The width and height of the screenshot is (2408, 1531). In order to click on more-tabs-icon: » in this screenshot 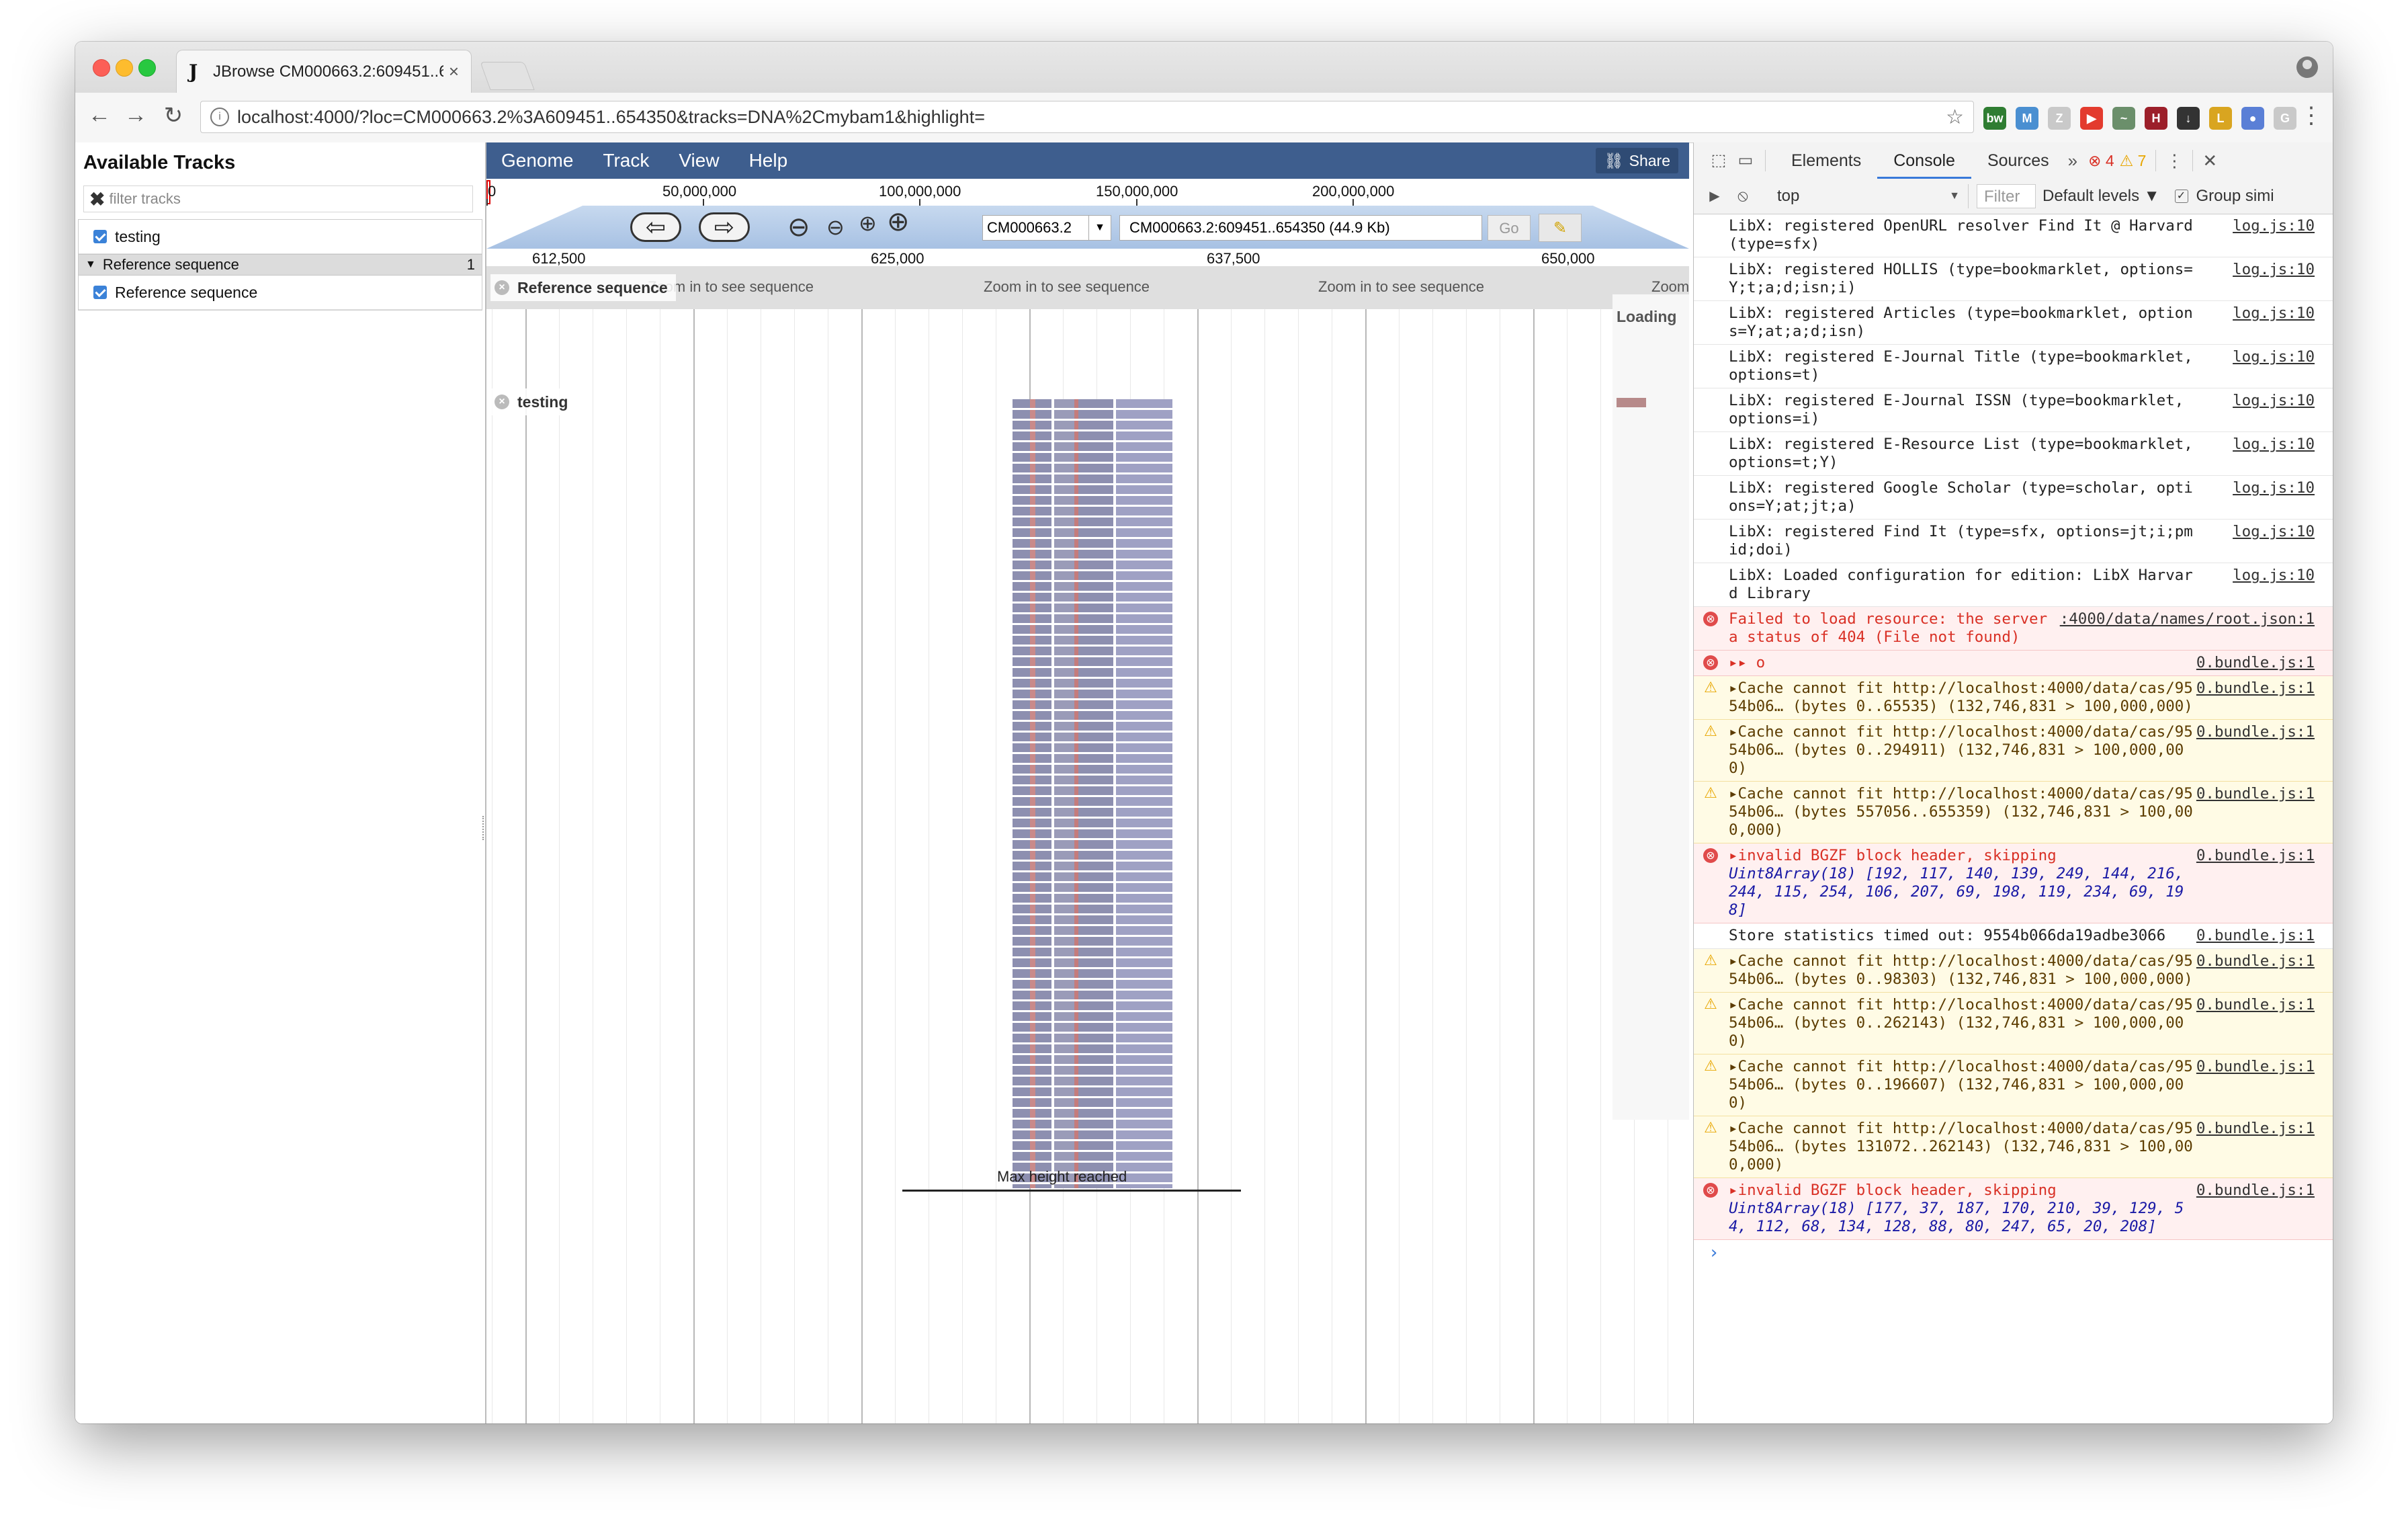, I will do `click(2072, 161)`.